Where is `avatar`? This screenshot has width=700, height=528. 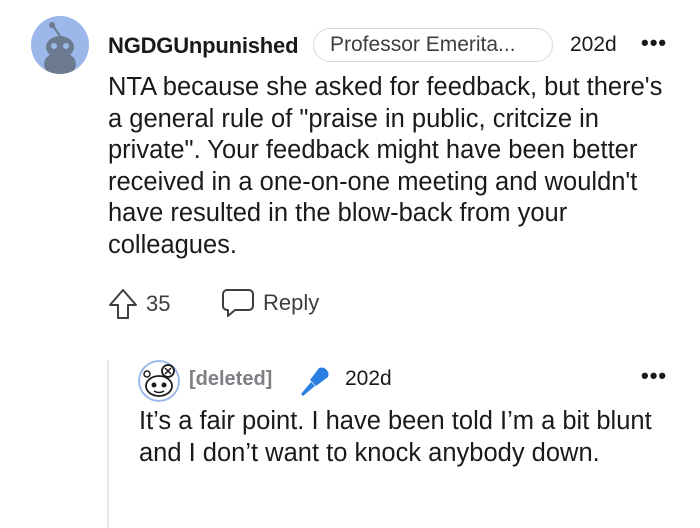 avatar is located at coordinates (60, 45).